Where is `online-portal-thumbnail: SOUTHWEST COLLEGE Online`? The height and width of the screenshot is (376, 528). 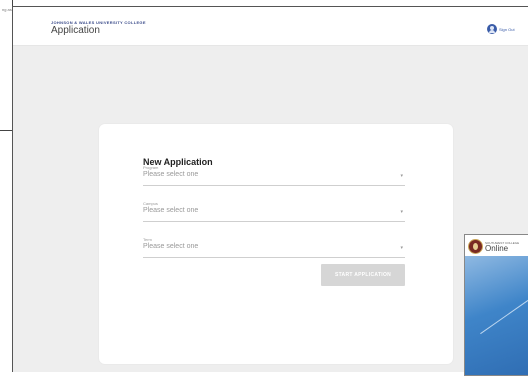 online-portal-thumbnail: SOUTHWEST COLLEGE Online is located at coordinates (496, 305).